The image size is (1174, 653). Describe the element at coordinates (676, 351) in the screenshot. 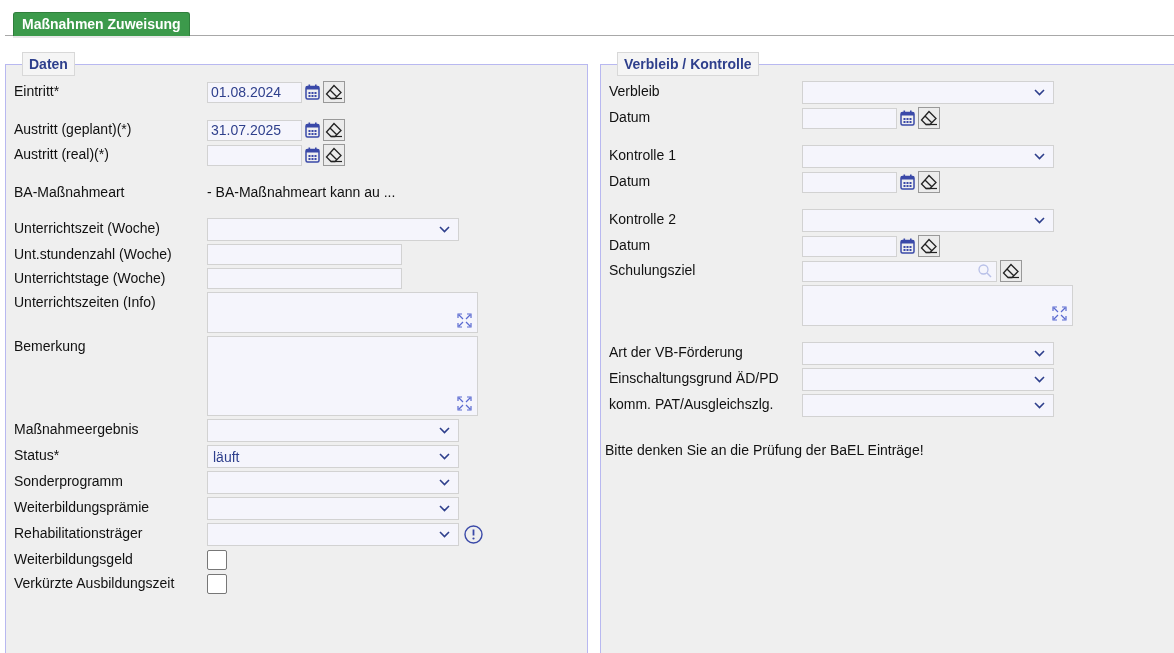

I see `field-label: Art der VB-Förderung` at that location.